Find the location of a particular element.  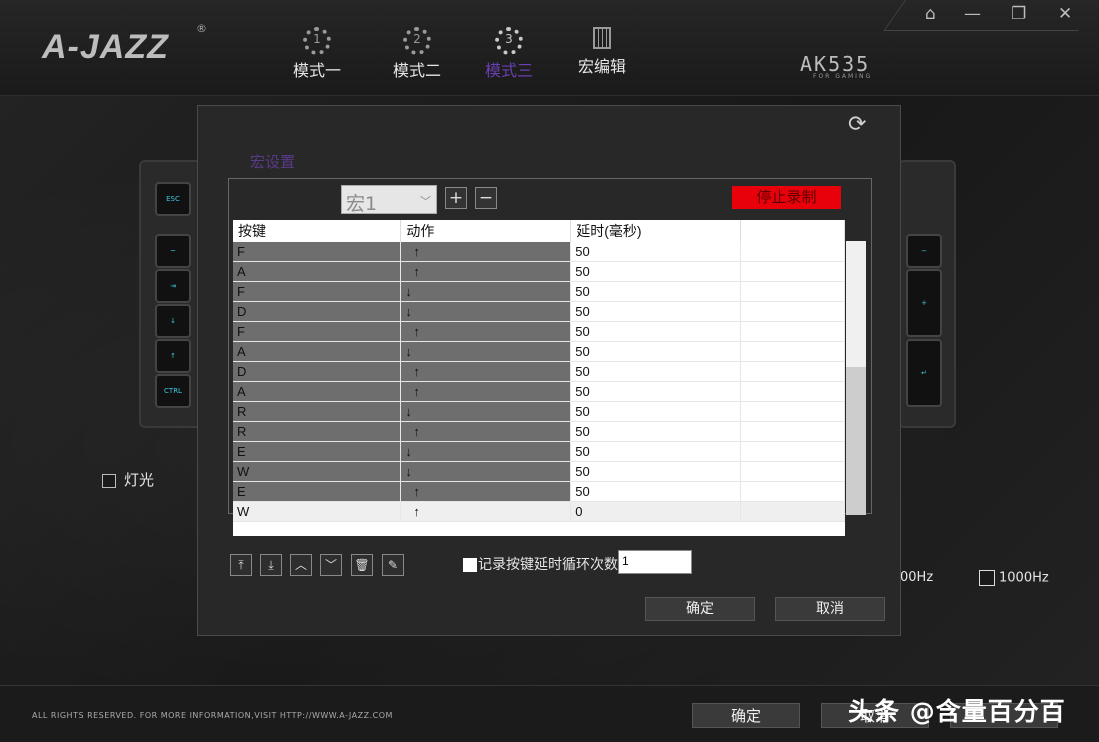

dialog-cancel-button: 取消 is located at coordinates (830, 609).